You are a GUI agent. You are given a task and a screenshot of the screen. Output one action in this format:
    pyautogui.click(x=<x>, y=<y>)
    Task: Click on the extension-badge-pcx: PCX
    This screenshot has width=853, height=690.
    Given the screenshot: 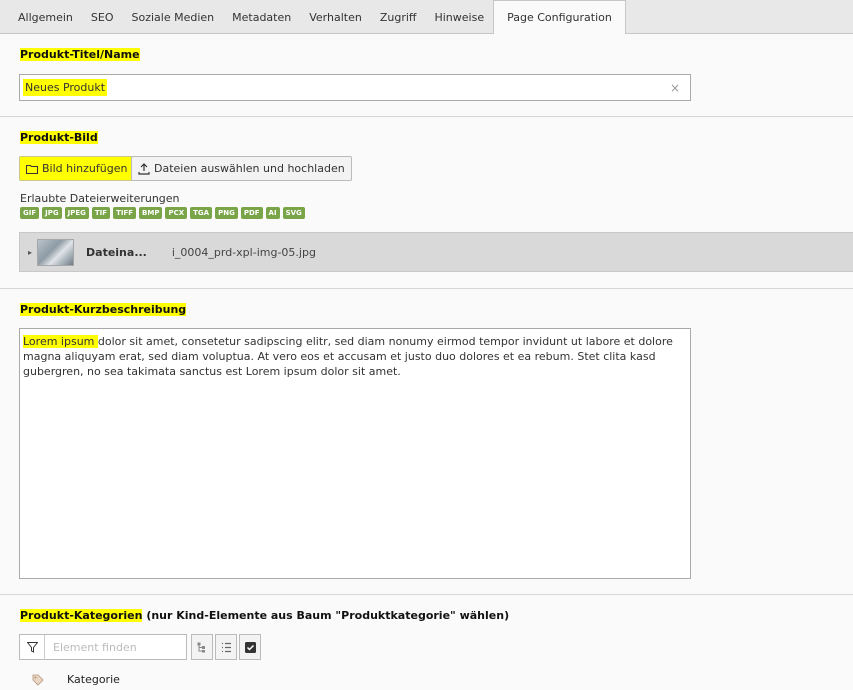 What is the action you would take?
    pyautogui.click(x=176, y=213)
    